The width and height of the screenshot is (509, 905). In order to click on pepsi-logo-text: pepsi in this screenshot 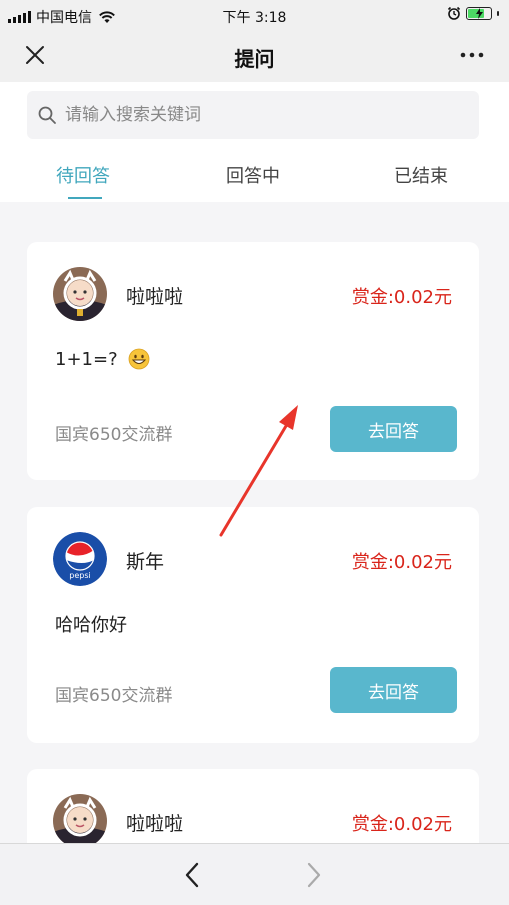, I will do `click(79, 575)`.